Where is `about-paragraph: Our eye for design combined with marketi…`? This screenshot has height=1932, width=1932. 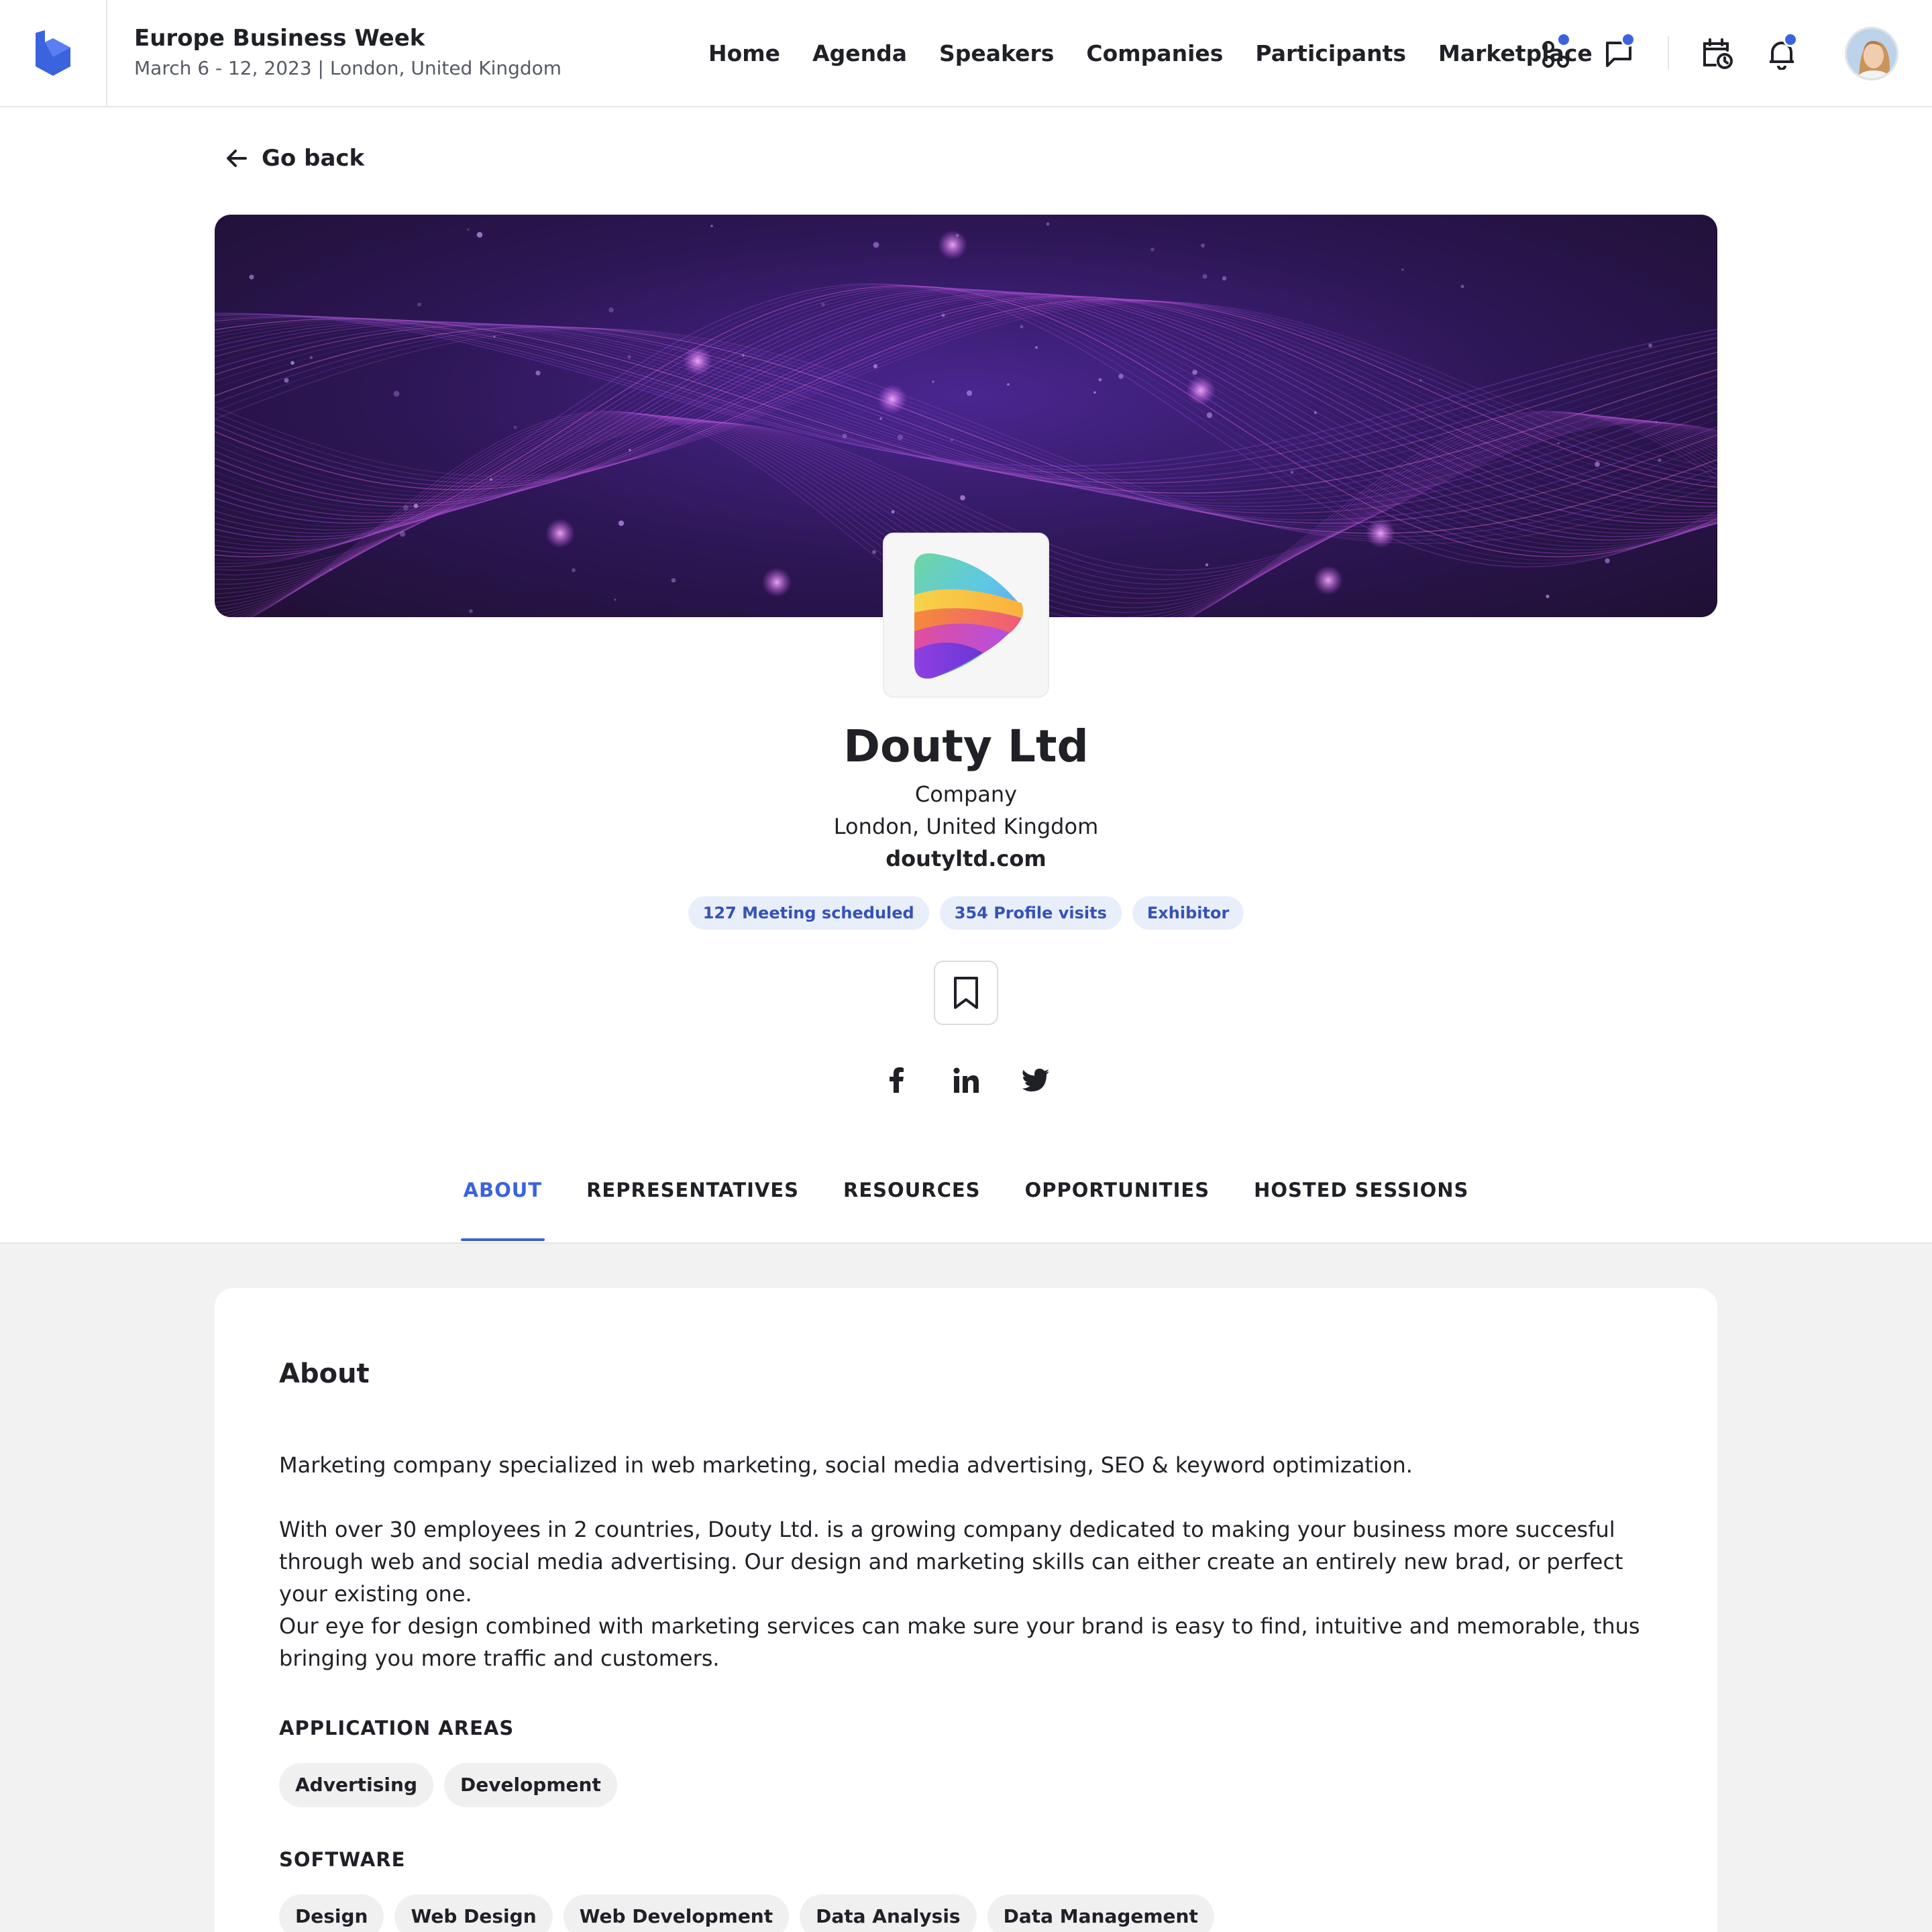
about-paragraph: Our eye for design combined with marketi… is located at coordinates (959, 1642).